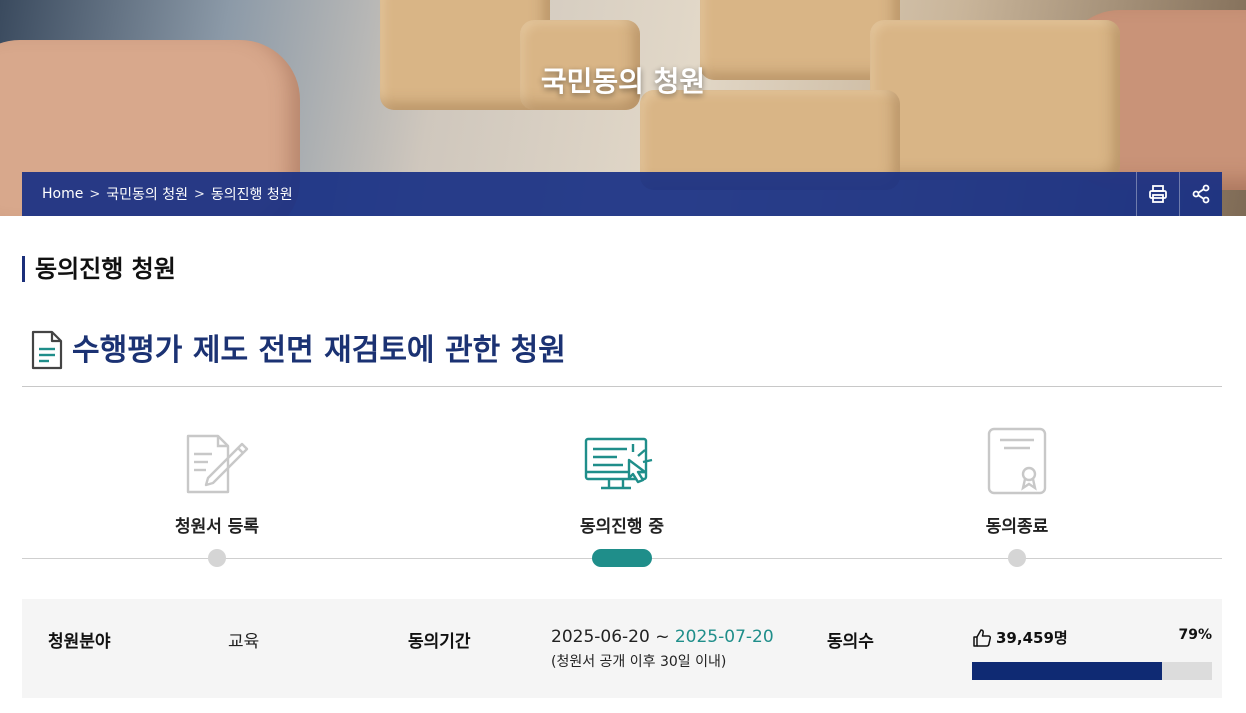  Describe the element at coordinates (217, 527) in the screenshot. I see `step-label: 청원서 등록` at that location.